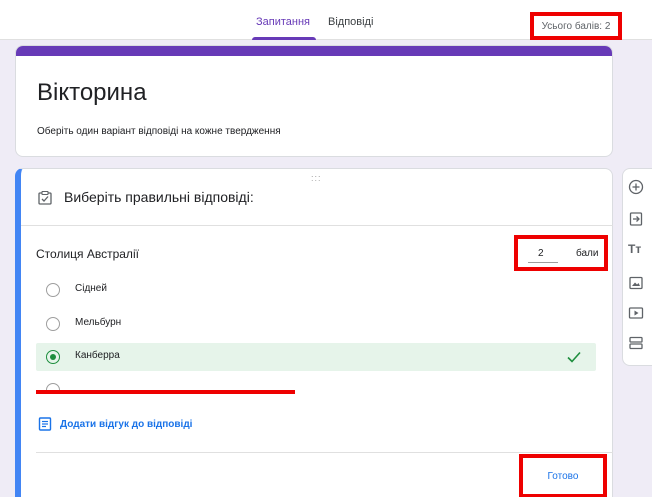 Image resolution: width=652 pixels, height=497 pixels. I want to click on option-label: Канберра, so click(97, 355).